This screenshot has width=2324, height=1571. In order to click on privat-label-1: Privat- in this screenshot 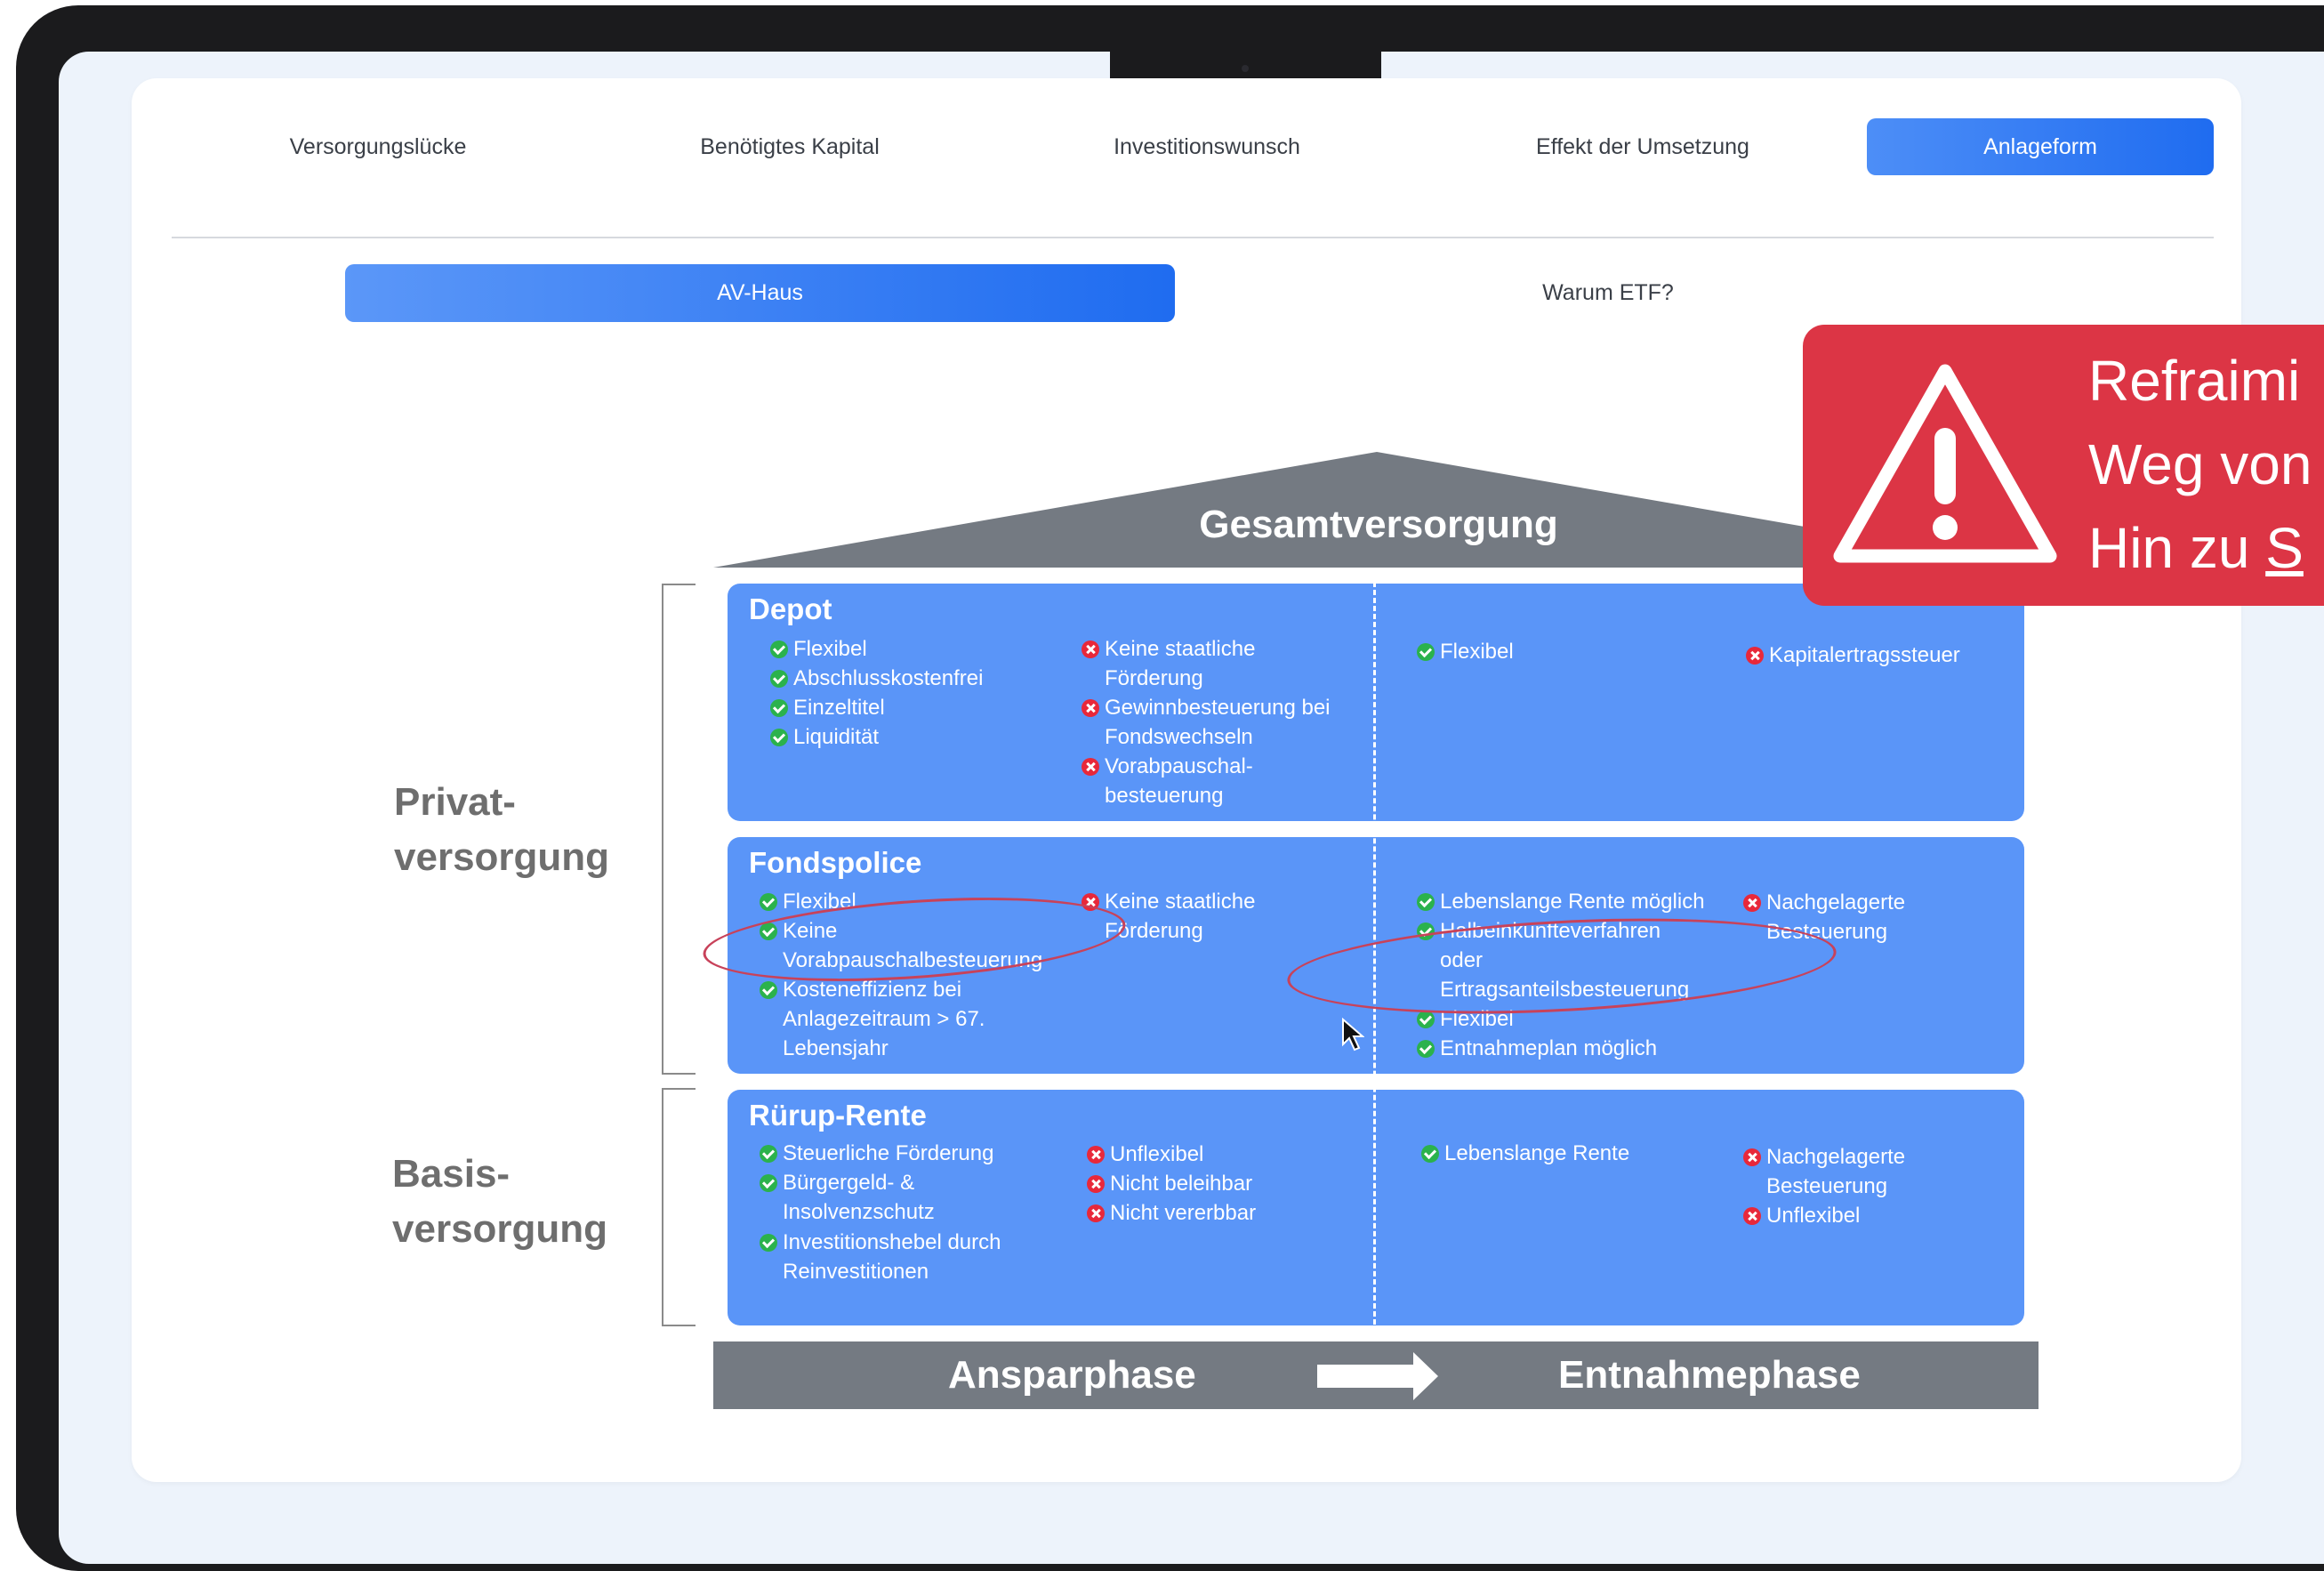, I will do `click(455, 802)`.